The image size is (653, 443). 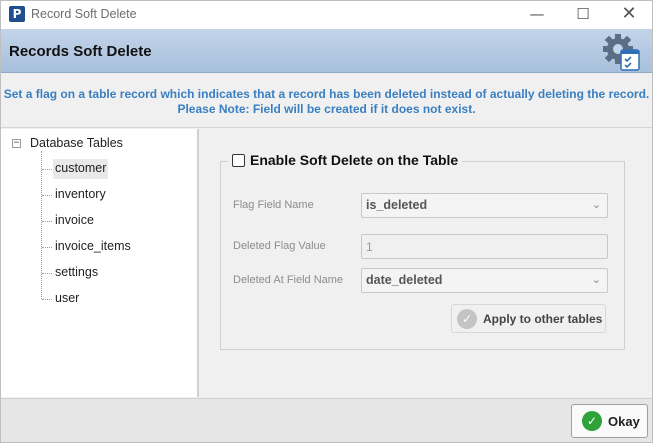 I want to click on enable-soft-delete-toggle: Enable Soft Delete on the Table, so click(x=345, y=161).